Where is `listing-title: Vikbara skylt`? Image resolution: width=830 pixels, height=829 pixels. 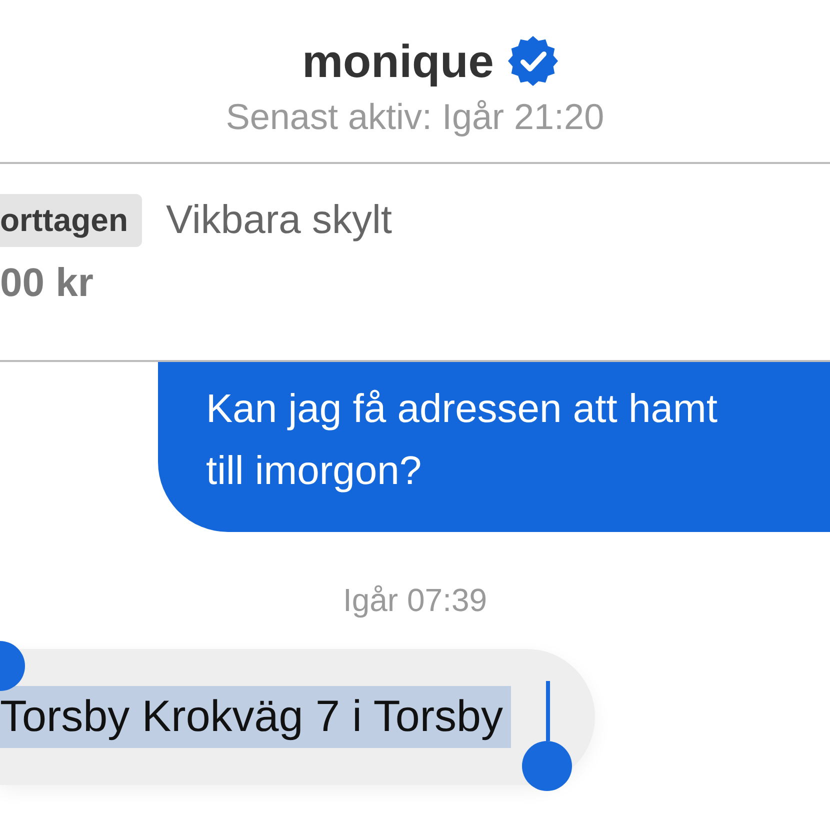 listing-title: Vikbara skylt is located at coordinates (279, 220).